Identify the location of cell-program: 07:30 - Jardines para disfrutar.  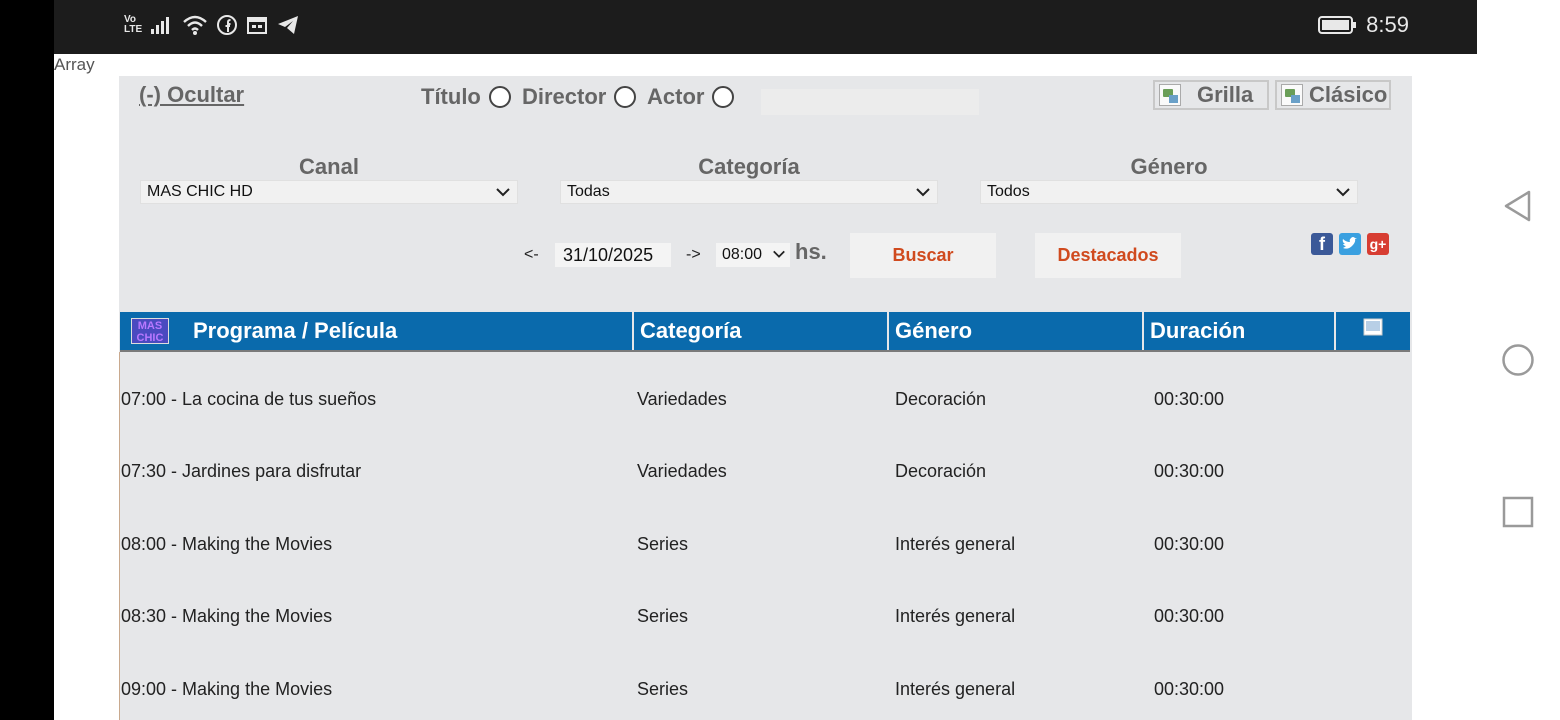
(241, 471).